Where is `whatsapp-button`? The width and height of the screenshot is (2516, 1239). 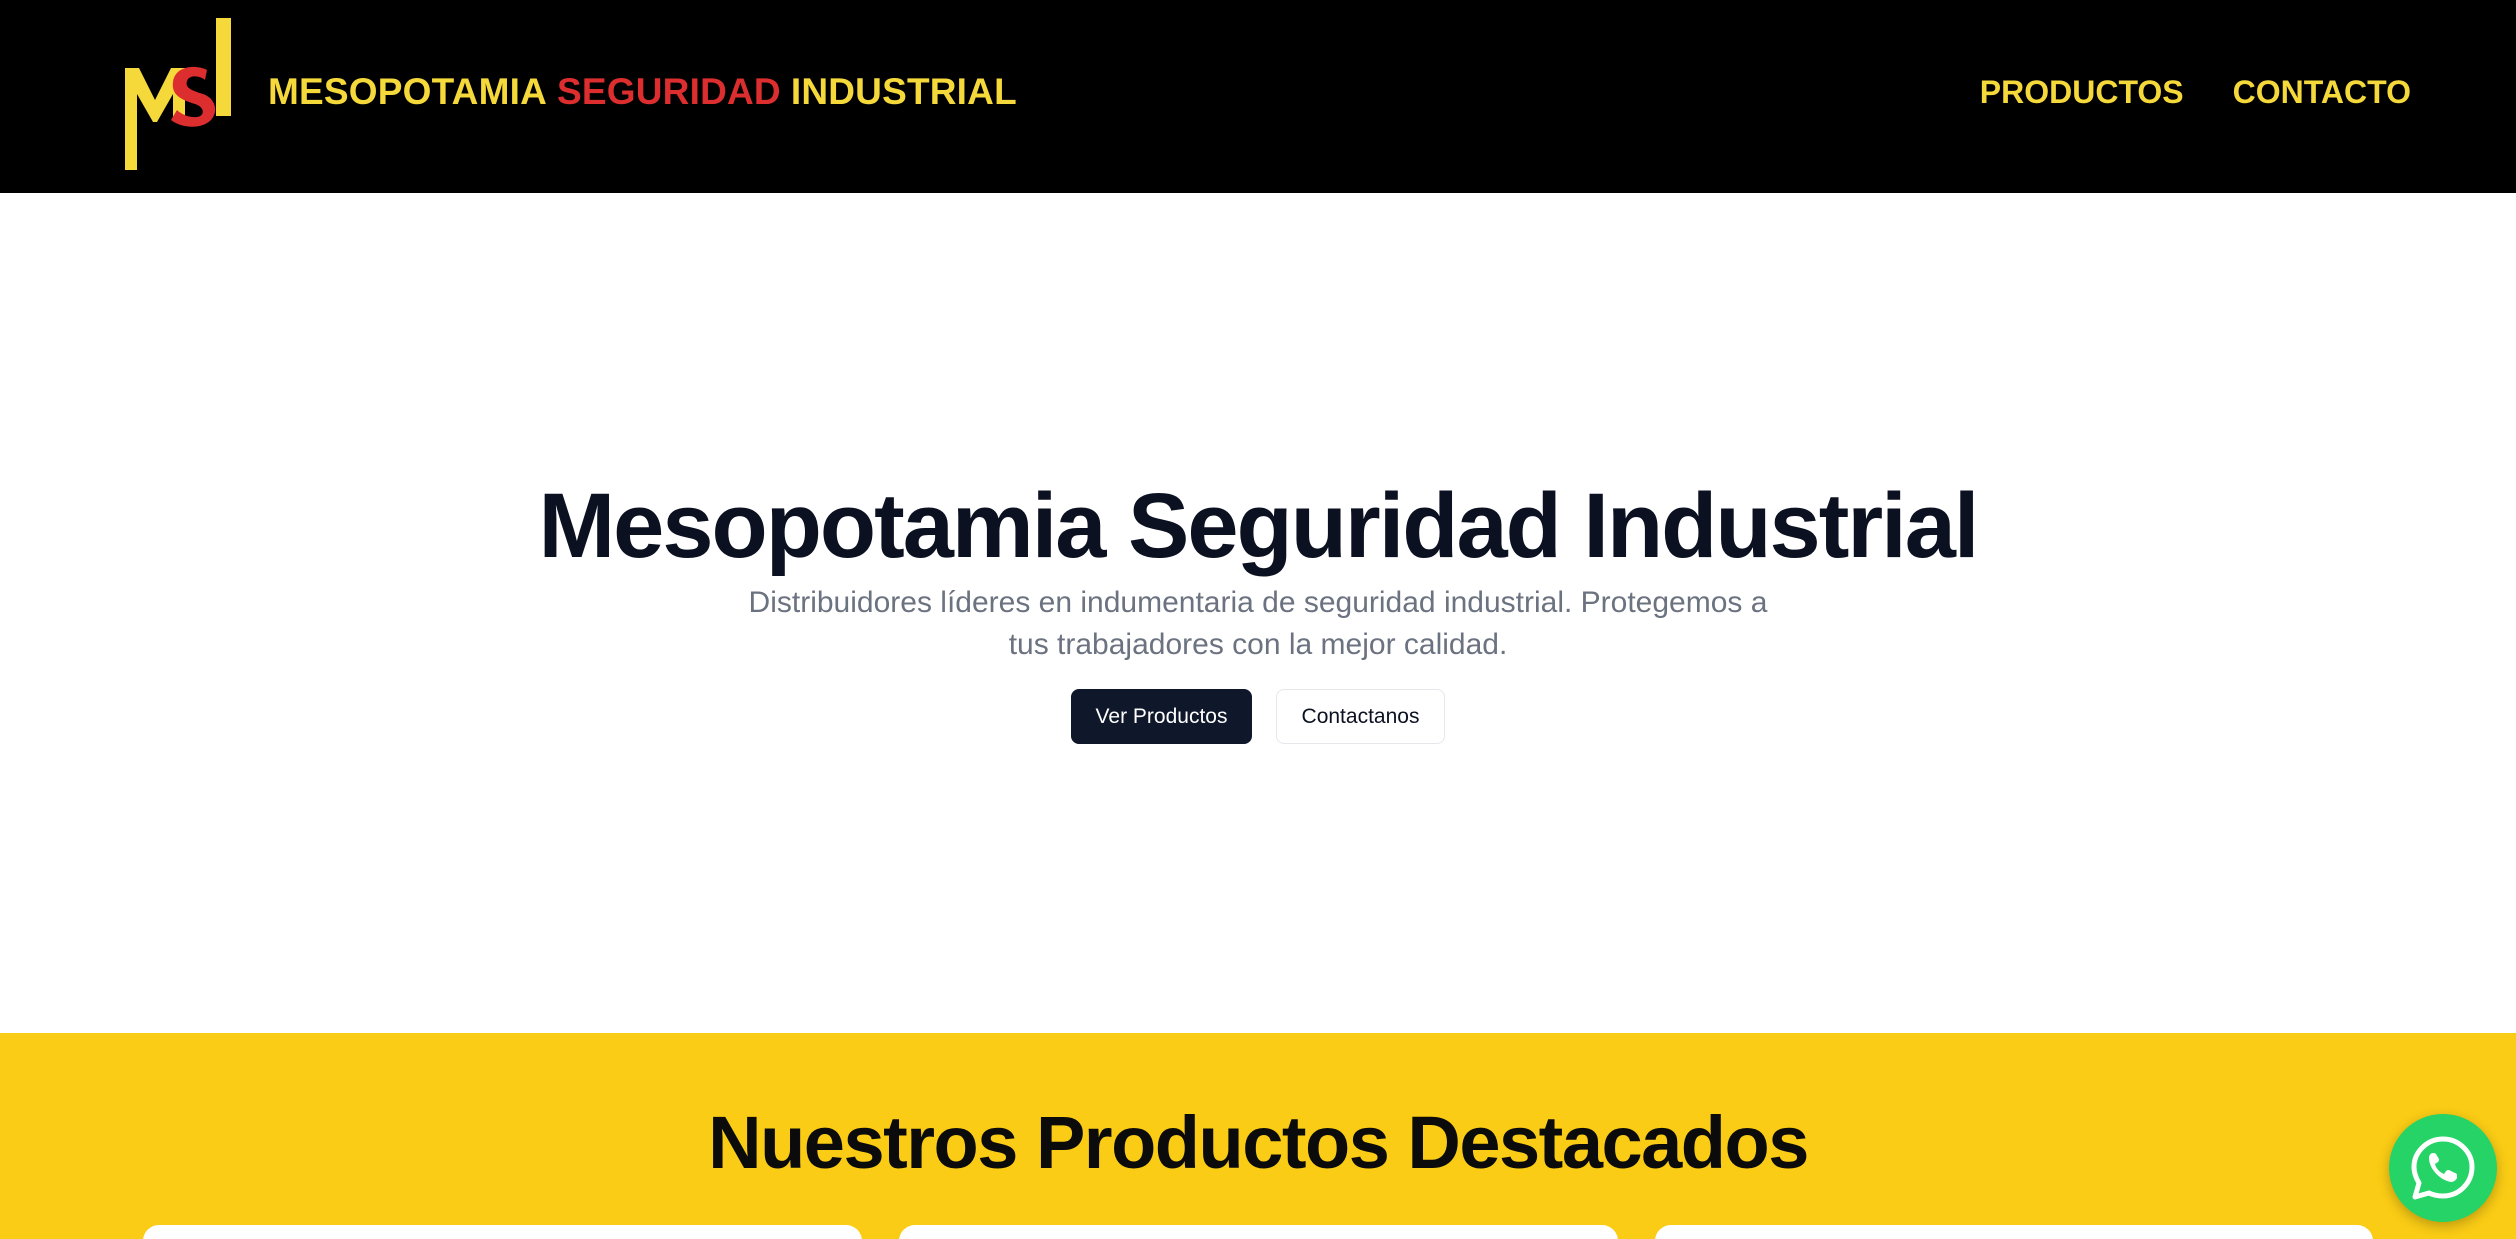
whatsapp-button is located at coordinates (2443, 1168).